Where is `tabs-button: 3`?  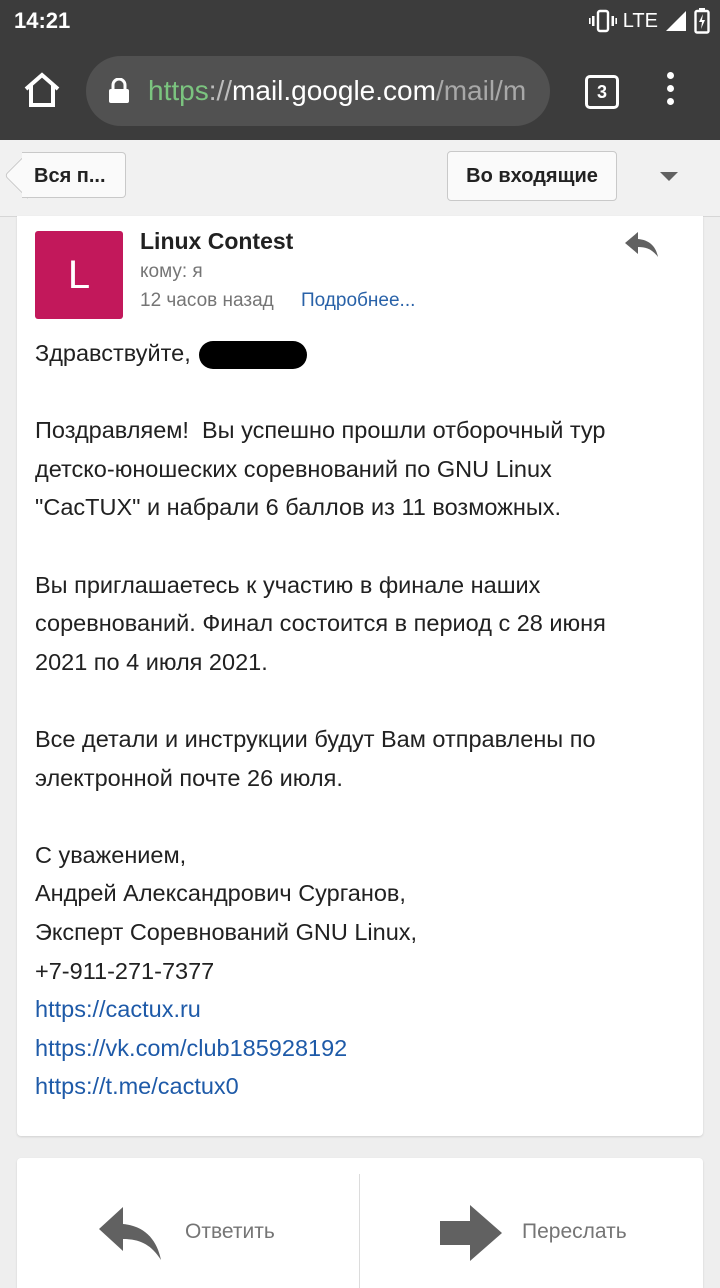 tabs-button: 3 is located at coordinates (602, 92).